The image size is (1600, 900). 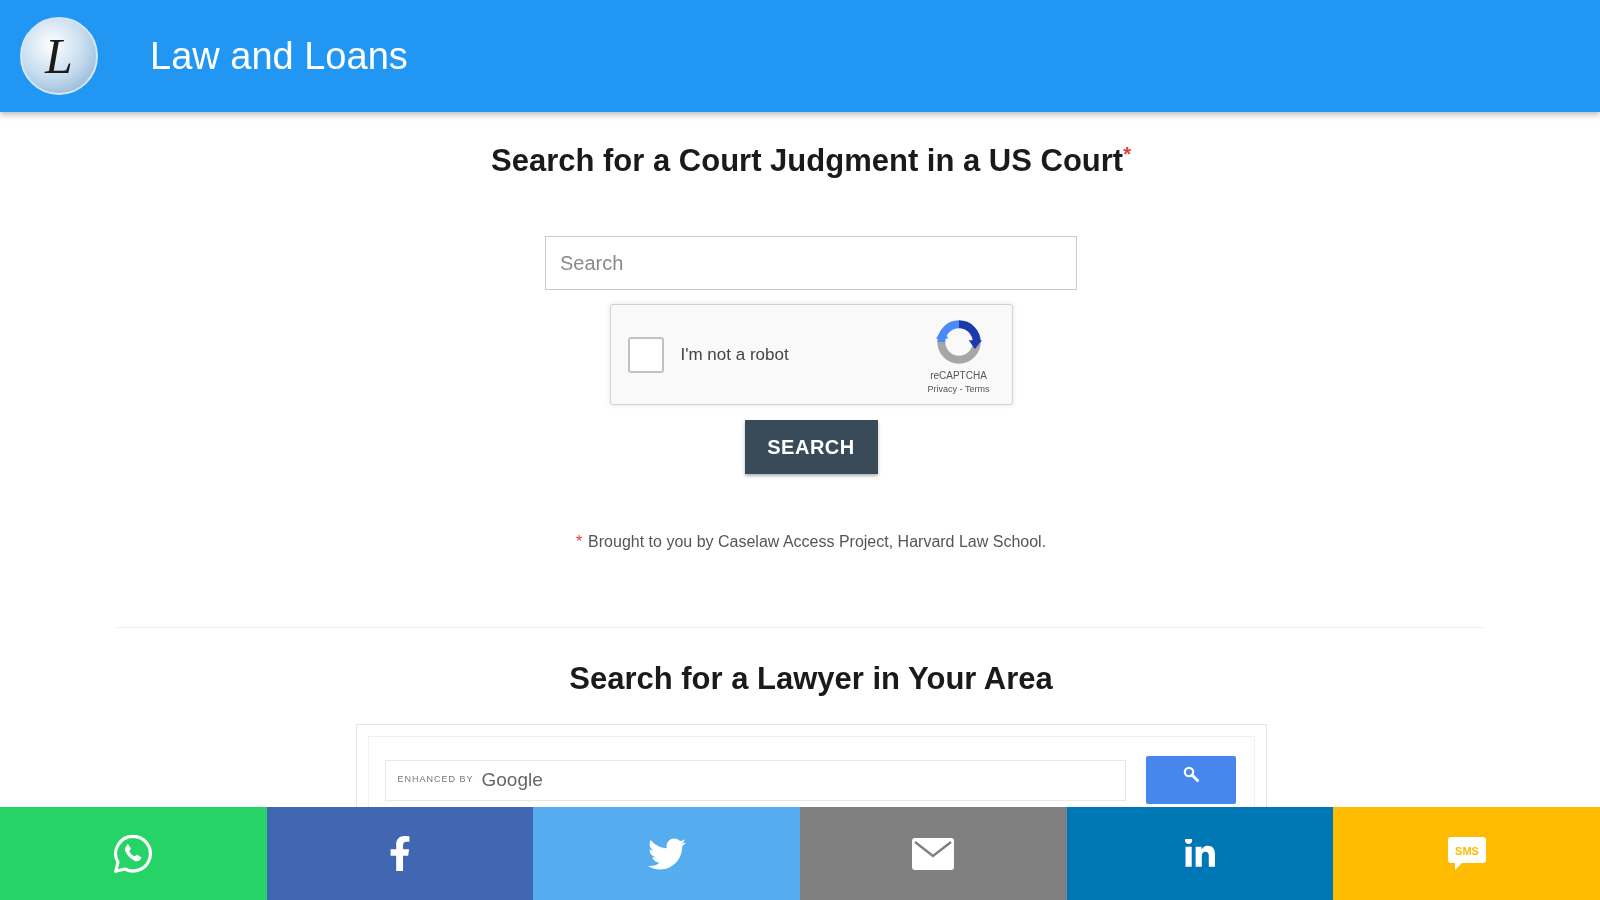 I want to click on logo: L, so click(x=59, y=56).